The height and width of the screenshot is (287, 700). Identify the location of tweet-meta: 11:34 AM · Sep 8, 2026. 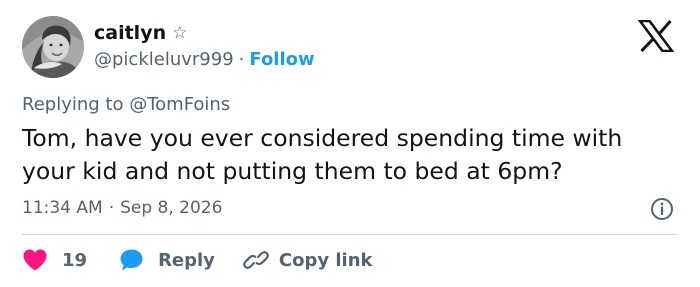
(122, 208).